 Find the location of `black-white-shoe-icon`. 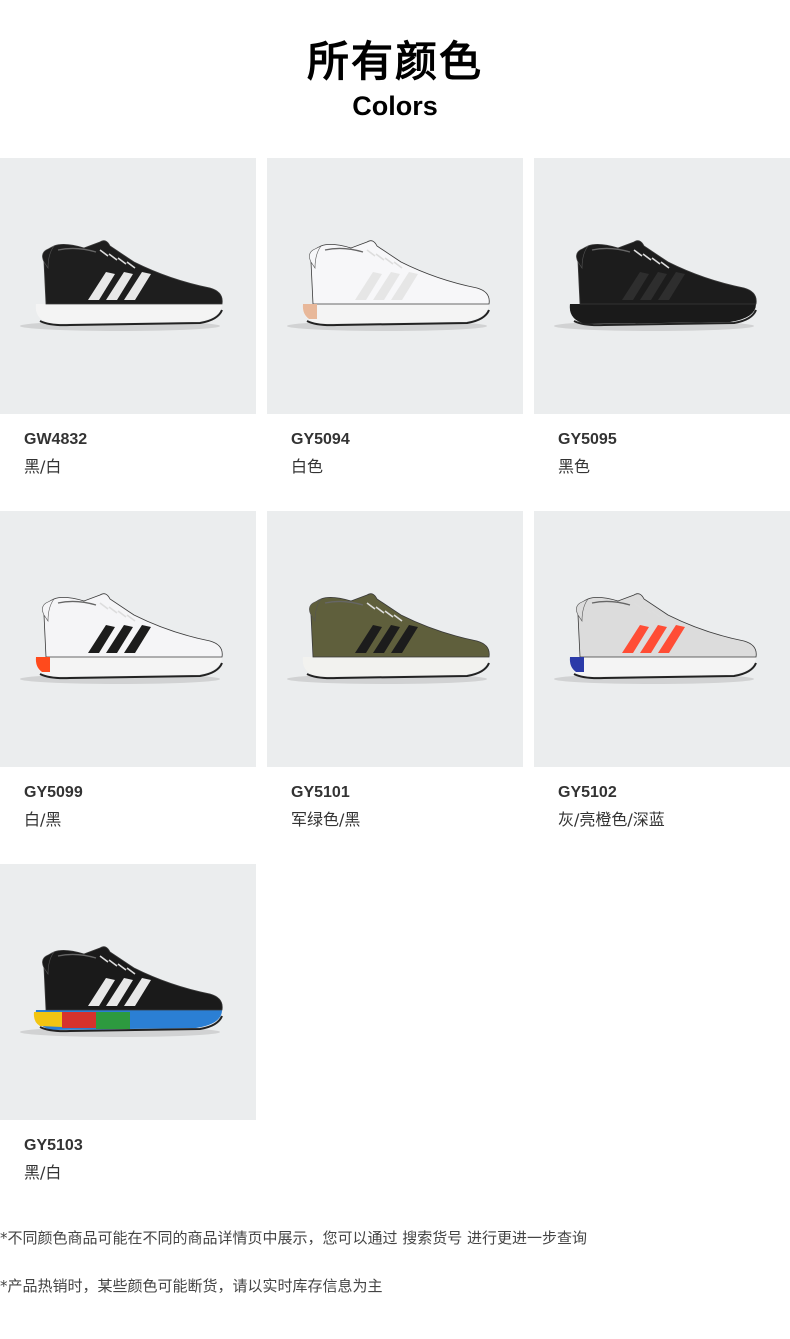

black-white-shoe-icon is located at coordinates (121, 285).